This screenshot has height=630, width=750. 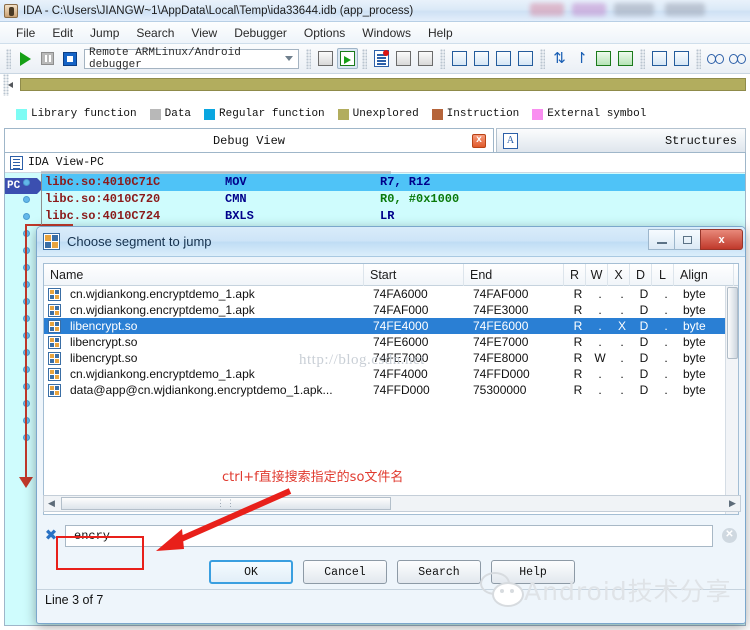 I want to click on menu-item-help: Help, so click(x=440, y=33).